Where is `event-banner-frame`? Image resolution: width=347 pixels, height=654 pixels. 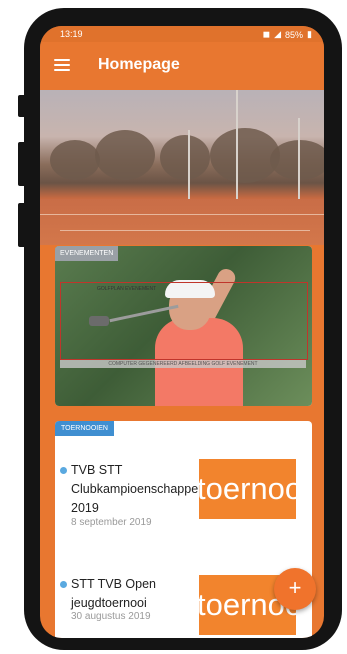 event-banner-frame is located at coordinates (184, 321).